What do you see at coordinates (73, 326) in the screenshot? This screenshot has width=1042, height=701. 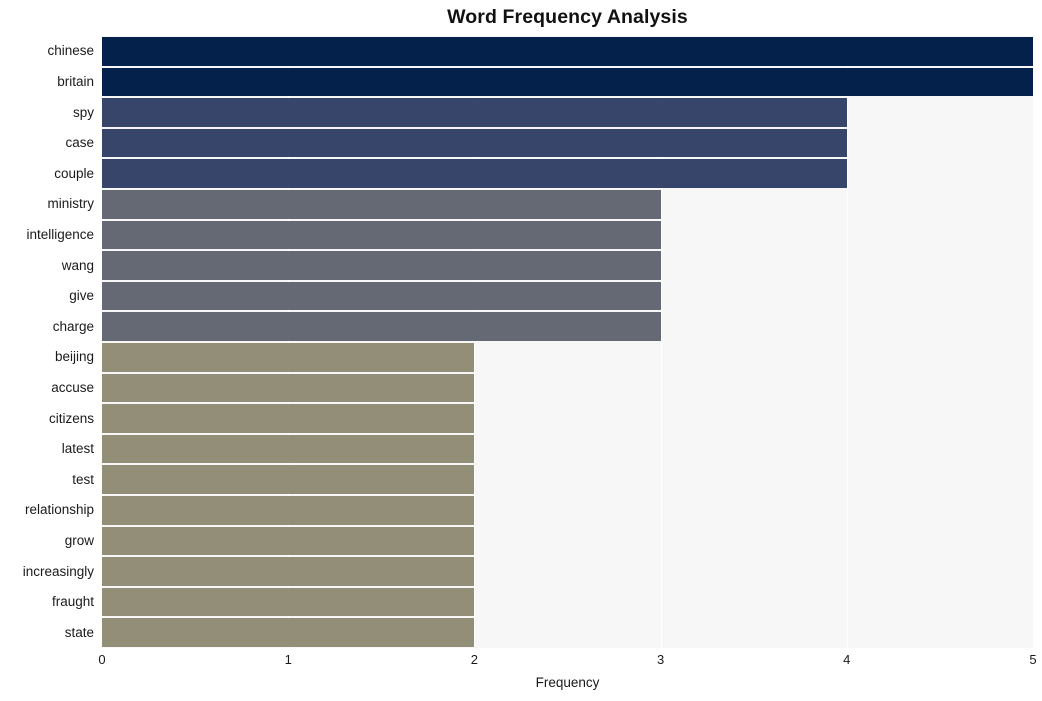 I see `y-axis-label-charge: charge` at bounding box center [73, 326].